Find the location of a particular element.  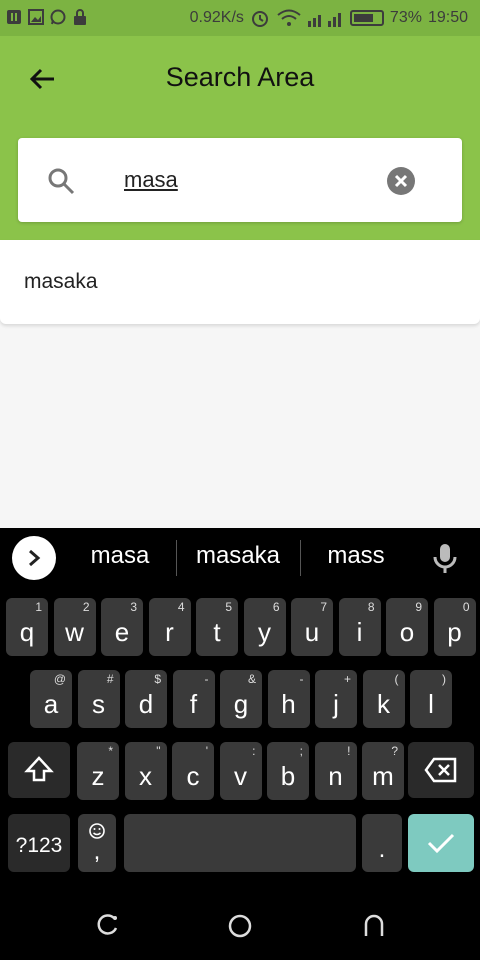

status-bar: 0.92K/s 73% 19:50 is located at coordinates (240, 18).